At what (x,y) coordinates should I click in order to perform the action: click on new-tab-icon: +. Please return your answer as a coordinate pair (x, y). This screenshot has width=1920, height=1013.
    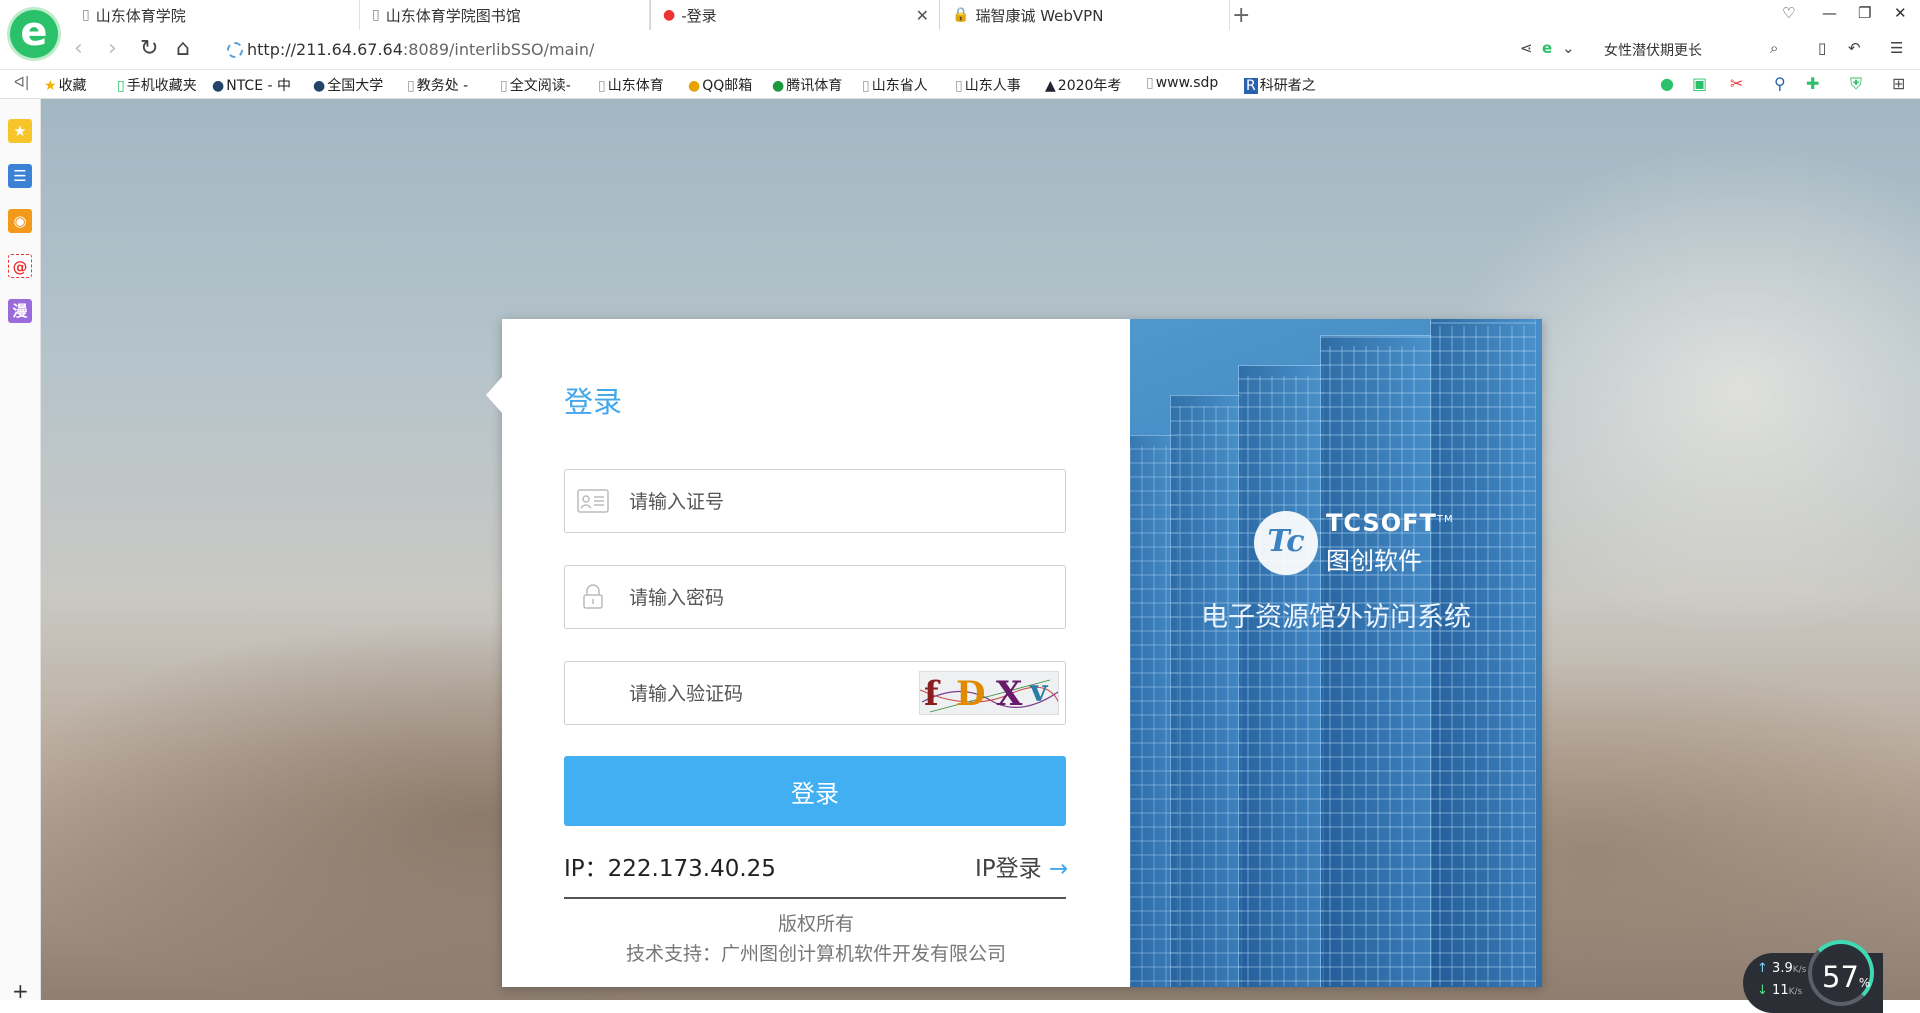
    Looking at the image, I should click on (1241, 15).